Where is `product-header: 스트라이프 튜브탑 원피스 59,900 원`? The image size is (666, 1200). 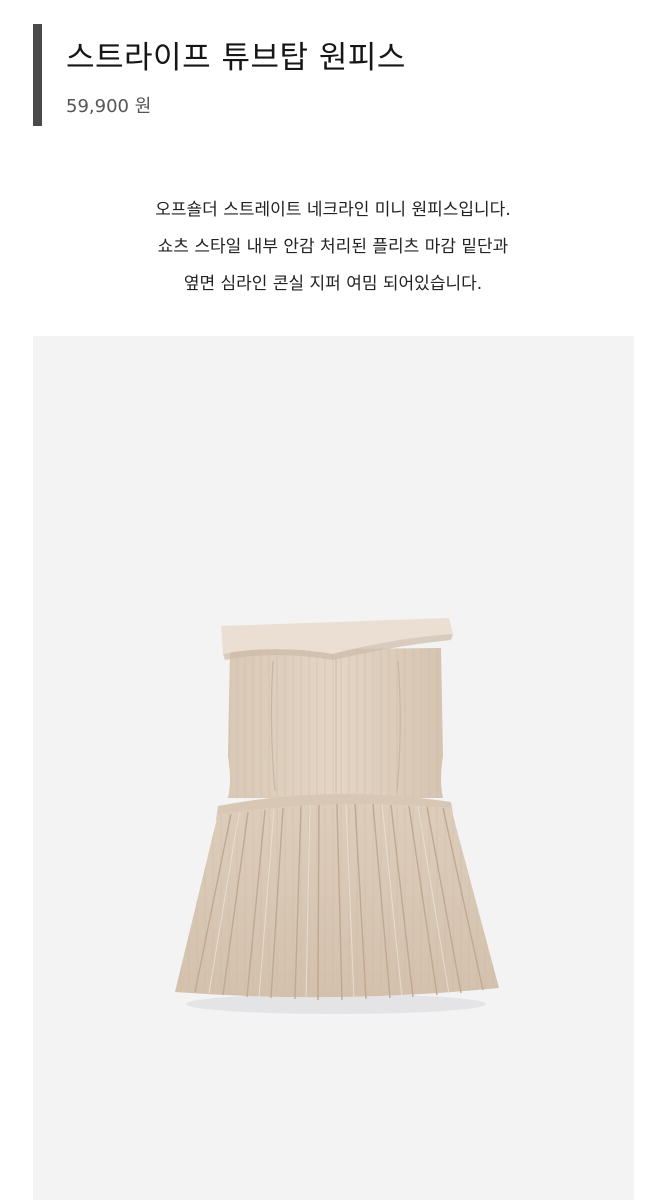
product-header: 스트라이프 튜브탑 원피스 59,900 원 is located at coordinates (333, 75).